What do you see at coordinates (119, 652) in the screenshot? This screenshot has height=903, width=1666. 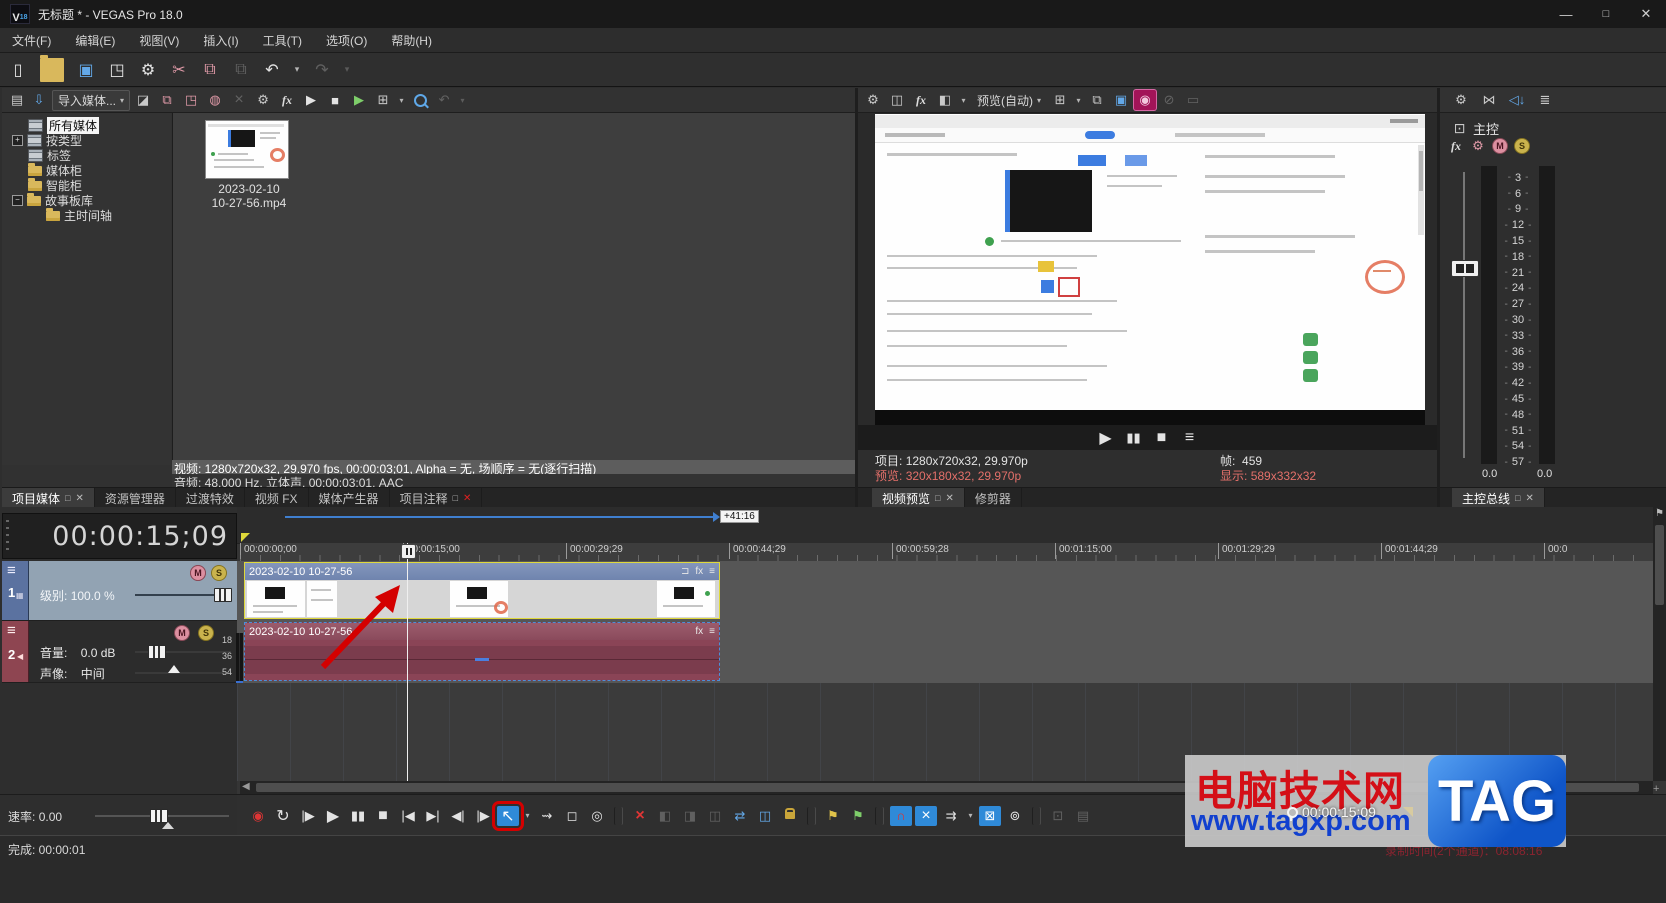 I see `audio-track-header: ≡ 2 ◀ M S 音量: 0.0 dB 声像: 中间` at bounding box center [119, 652].